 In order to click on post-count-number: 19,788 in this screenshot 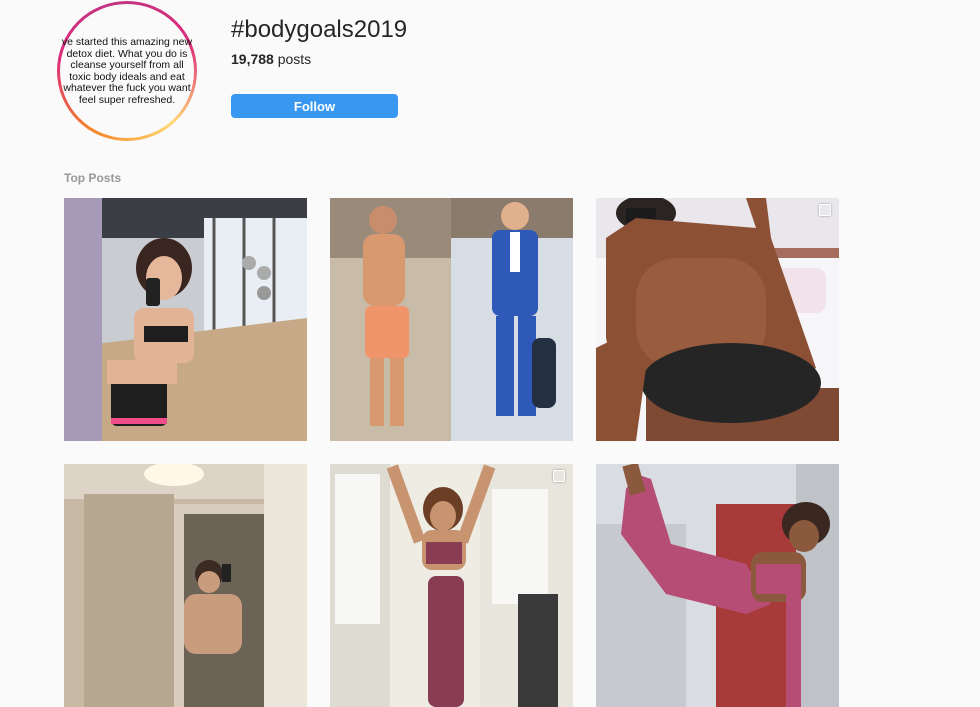, I will do `click(252, 59)`.